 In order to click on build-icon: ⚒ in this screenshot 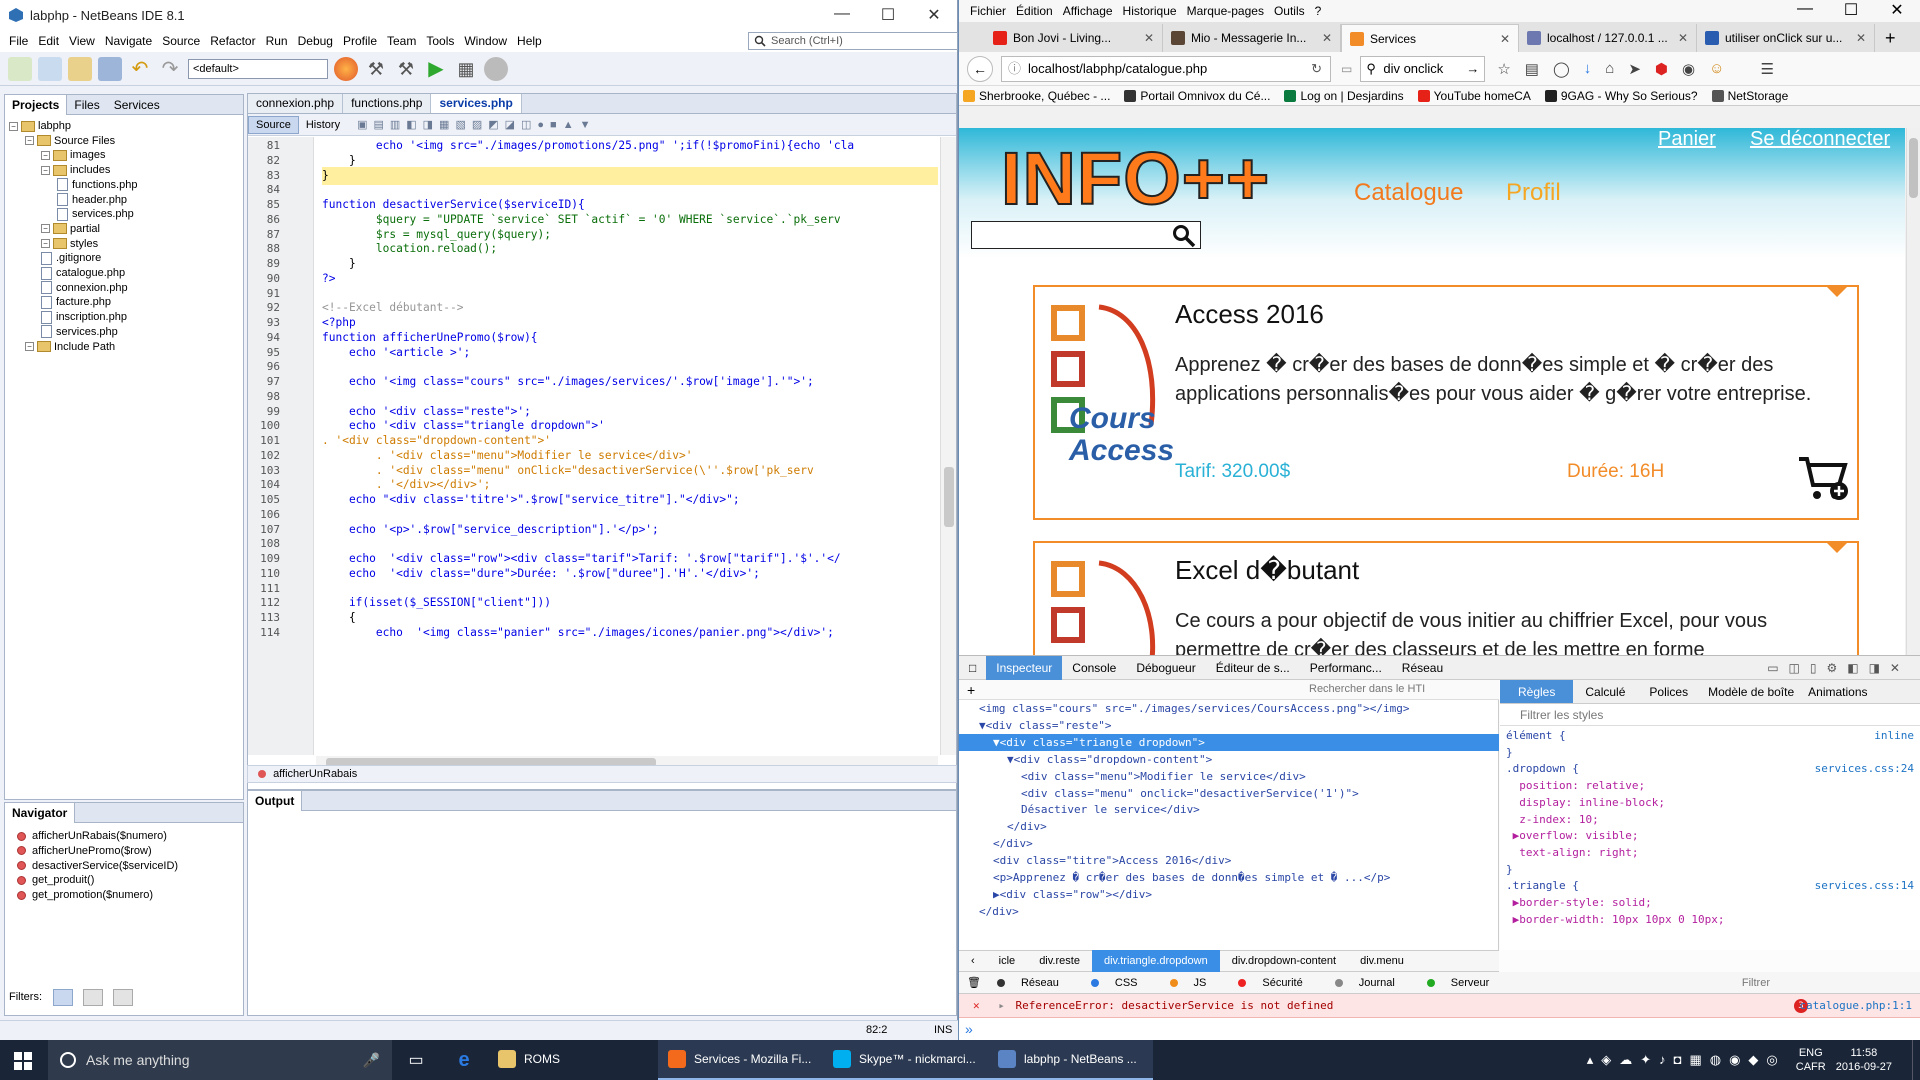, I will do `click(376, 69)`.